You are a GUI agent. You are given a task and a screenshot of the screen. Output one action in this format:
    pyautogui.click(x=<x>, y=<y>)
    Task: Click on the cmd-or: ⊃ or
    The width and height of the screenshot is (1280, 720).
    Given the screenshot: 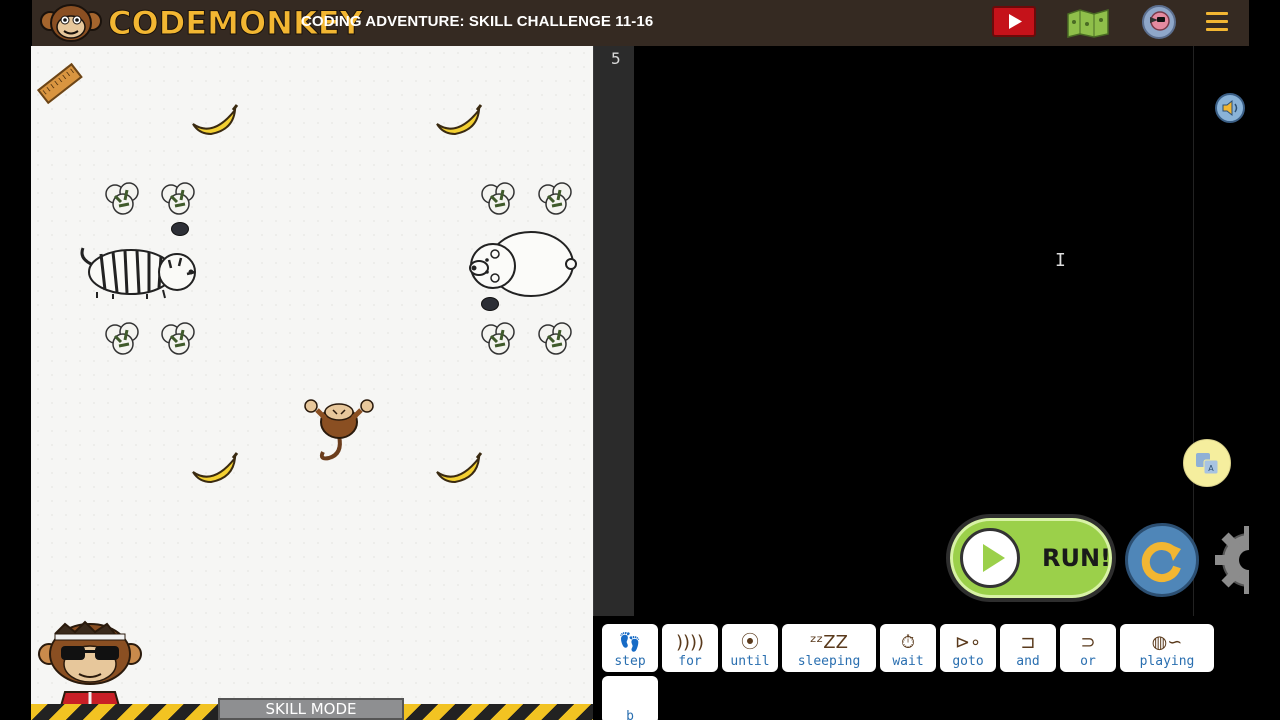 What is the action you would take?
    pyautogui.click(x=1088, y=648)
    